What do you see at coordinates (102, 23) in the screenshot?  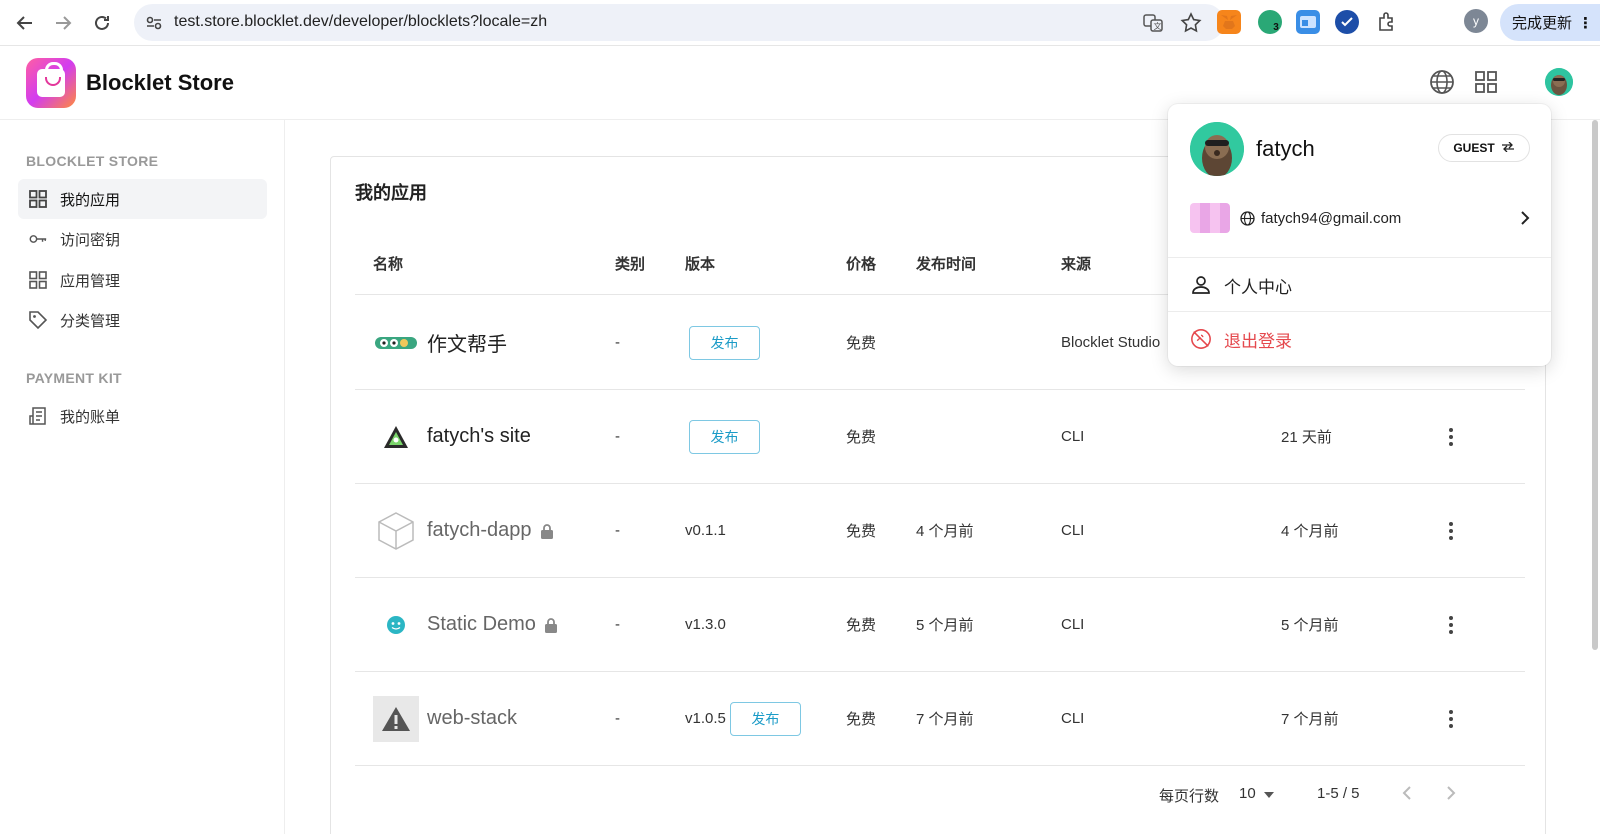 I see `reload-icon` at bounding box center [102, 23].